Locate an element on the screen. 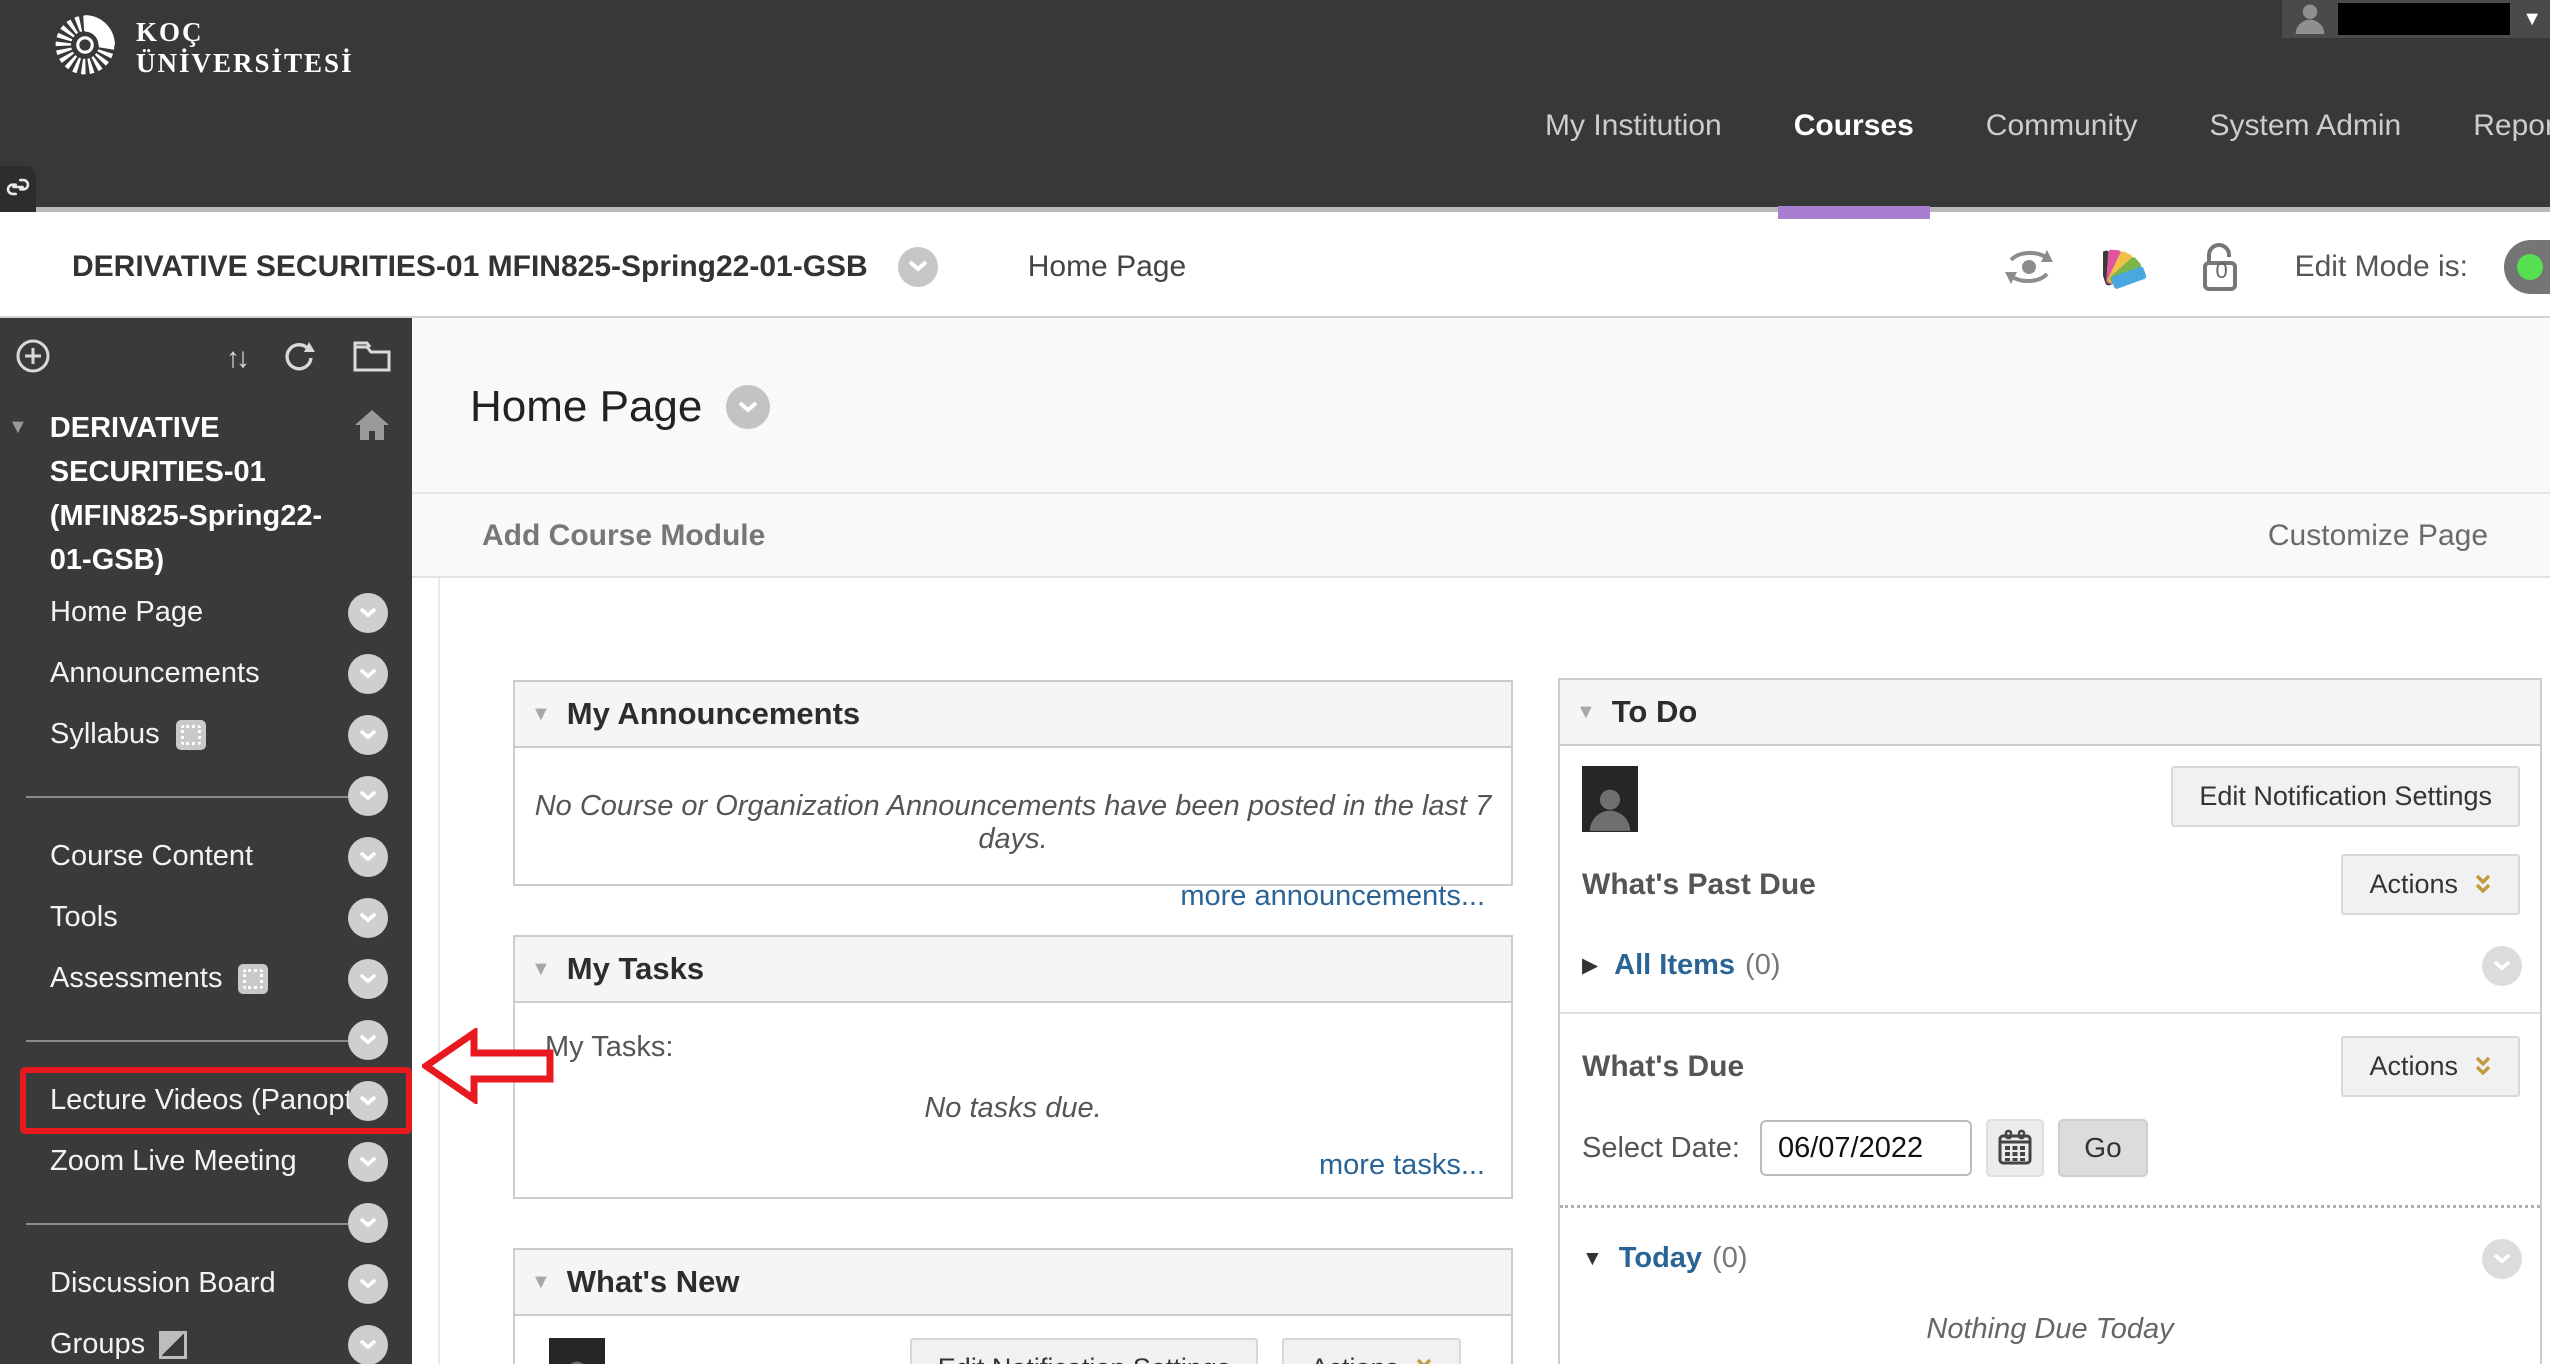  sidebar-item-lecture-videos-panopto: Lecture Videos (Panopto) is located at coordinates (206, 1100).